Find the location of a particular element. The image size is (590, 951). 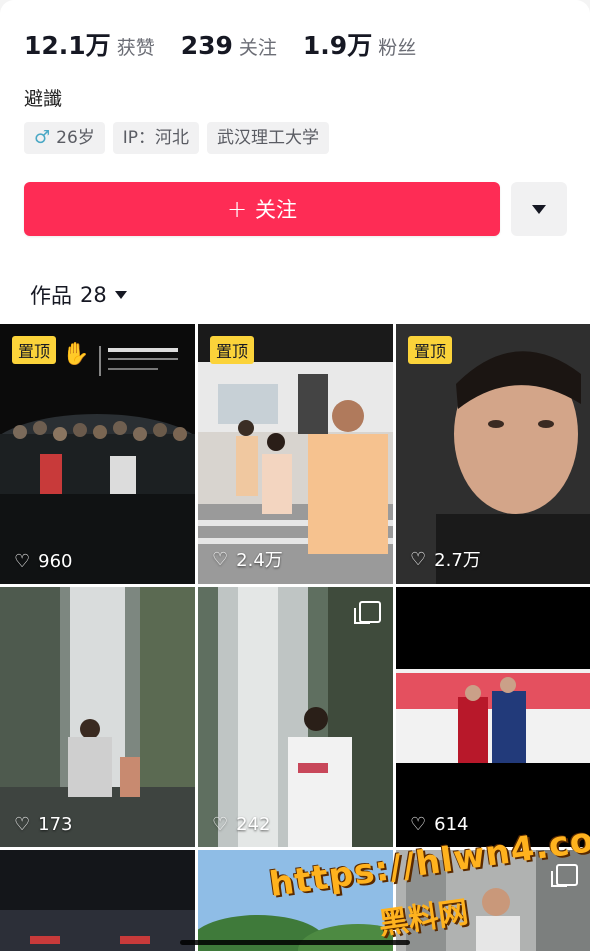

male-icon: ♂ is located at coordinates (42, 137).